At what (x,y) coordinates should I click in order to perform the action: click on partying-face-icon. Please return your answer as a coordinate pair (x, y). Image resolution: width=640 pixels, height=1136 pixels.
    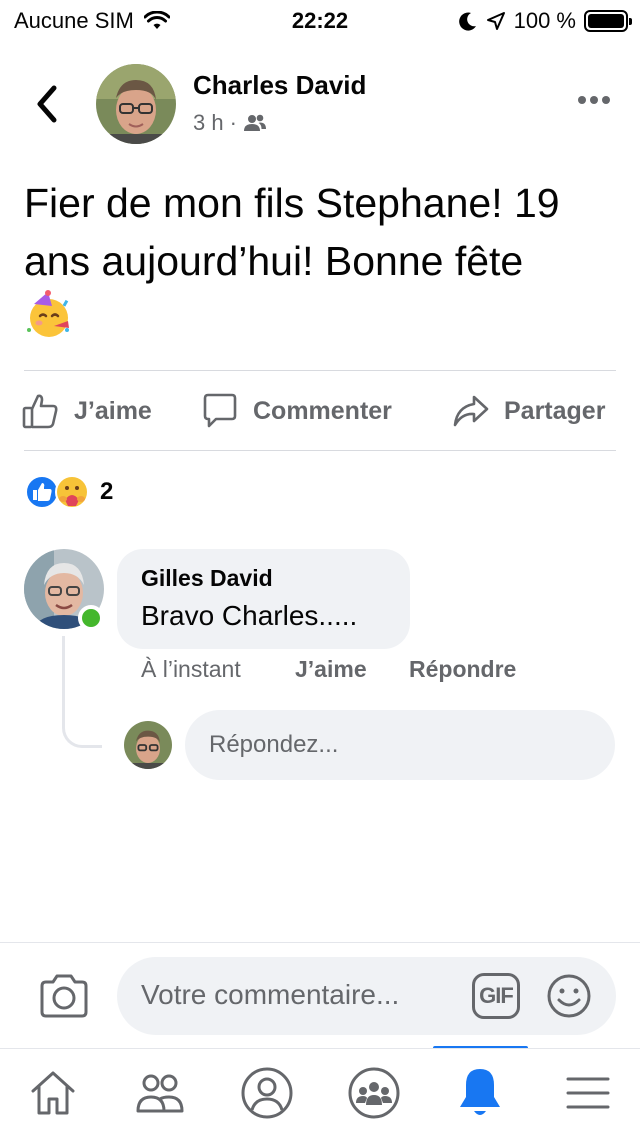
    Looking at the image, I should click on (48, 313).